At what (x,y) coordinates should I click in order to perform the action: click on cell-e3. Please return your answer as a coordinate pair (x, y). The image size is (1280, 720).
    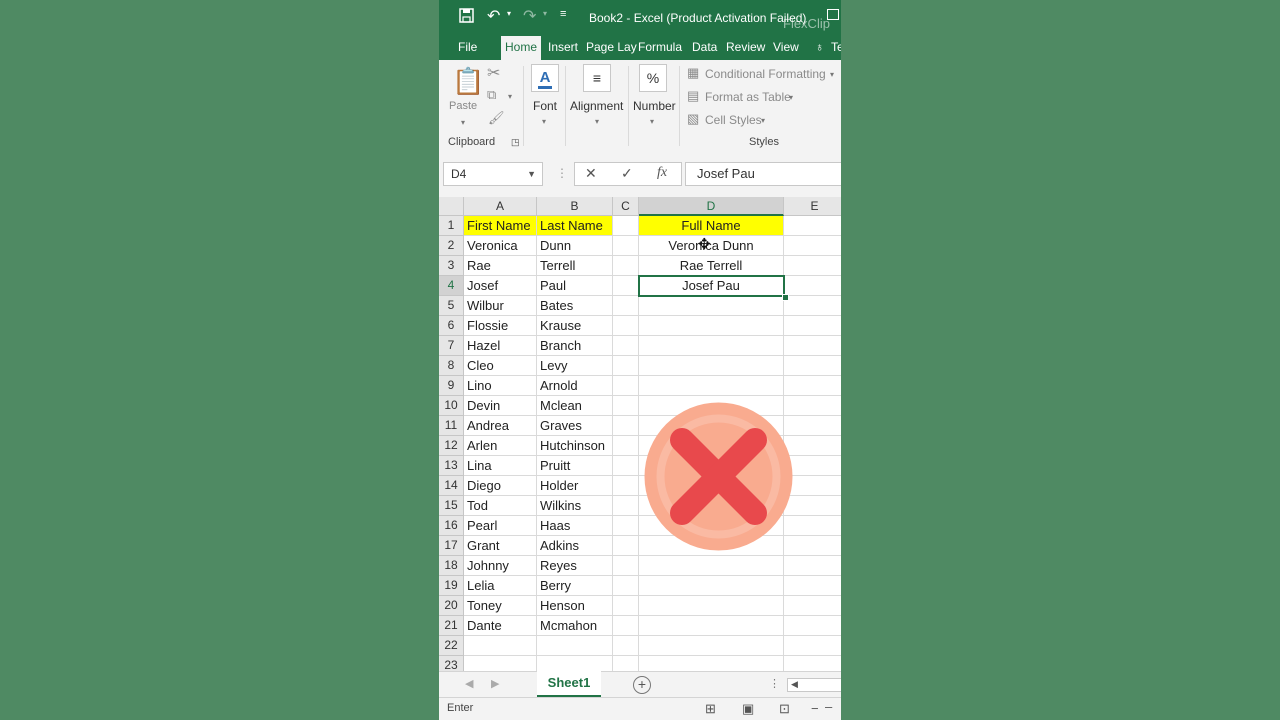
    Looking at the image, I should click on (812, 266).